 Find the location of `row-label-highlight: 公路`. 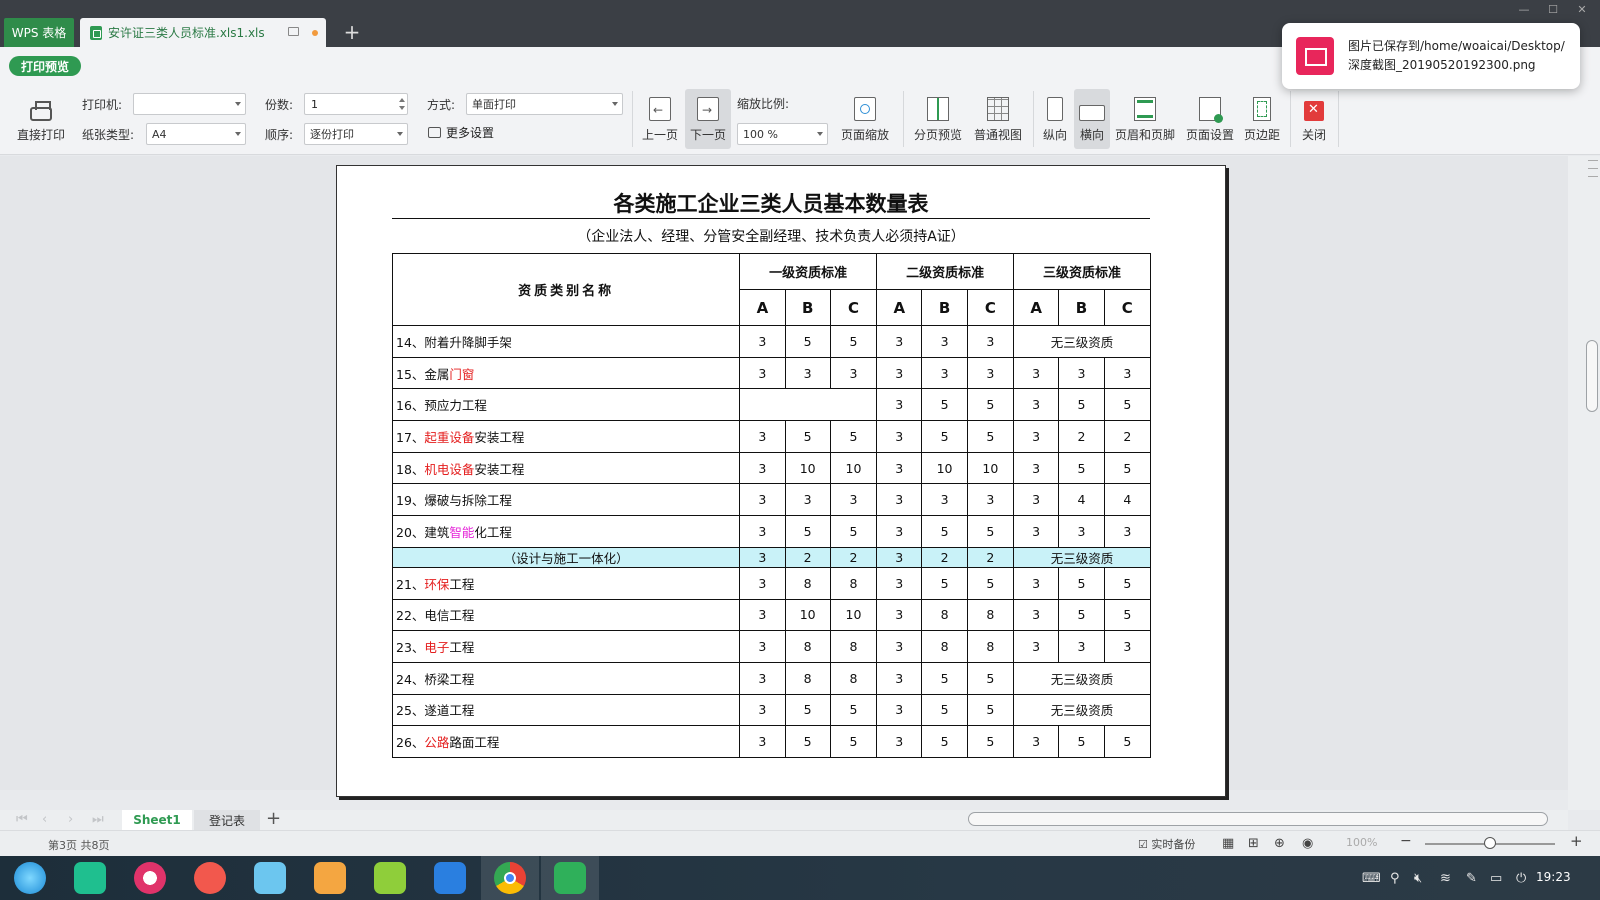

row-label-highlight: 公路 is located at coordinates (437, 743).